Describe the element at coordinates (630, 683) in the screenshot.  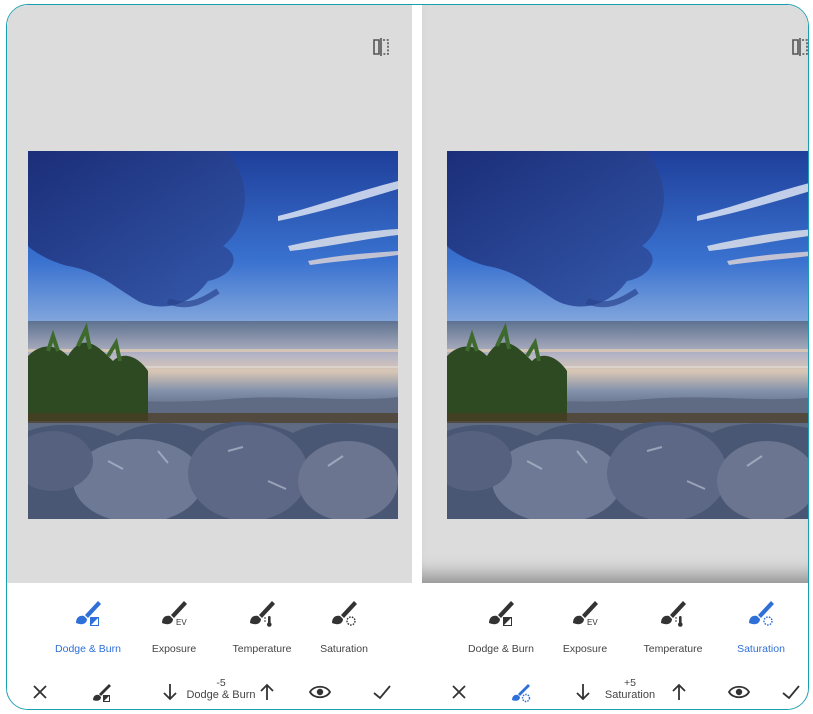
I see `adjustment-value: +5` at that location.